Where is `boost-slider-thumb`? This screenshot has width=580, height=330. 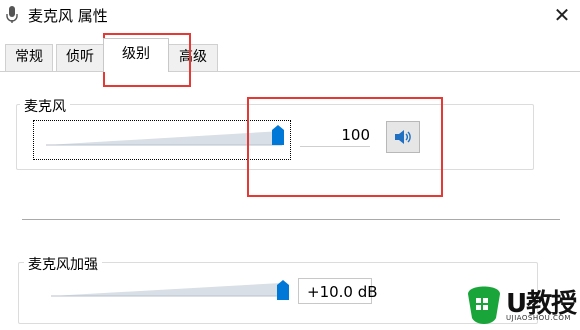 boost-slider-thumb is located at coordinates (283, 290).